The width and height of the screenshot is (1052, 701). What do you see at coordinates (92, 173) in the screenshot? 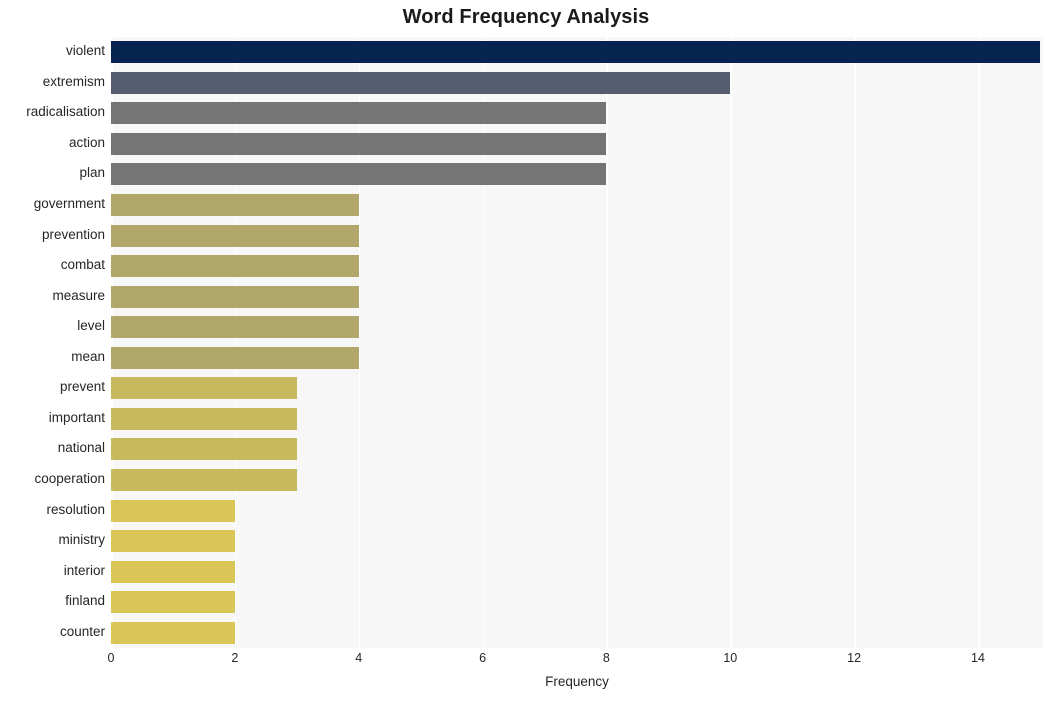
I see `y-axis-tick-label: plan` at bounding box center [92, 173].